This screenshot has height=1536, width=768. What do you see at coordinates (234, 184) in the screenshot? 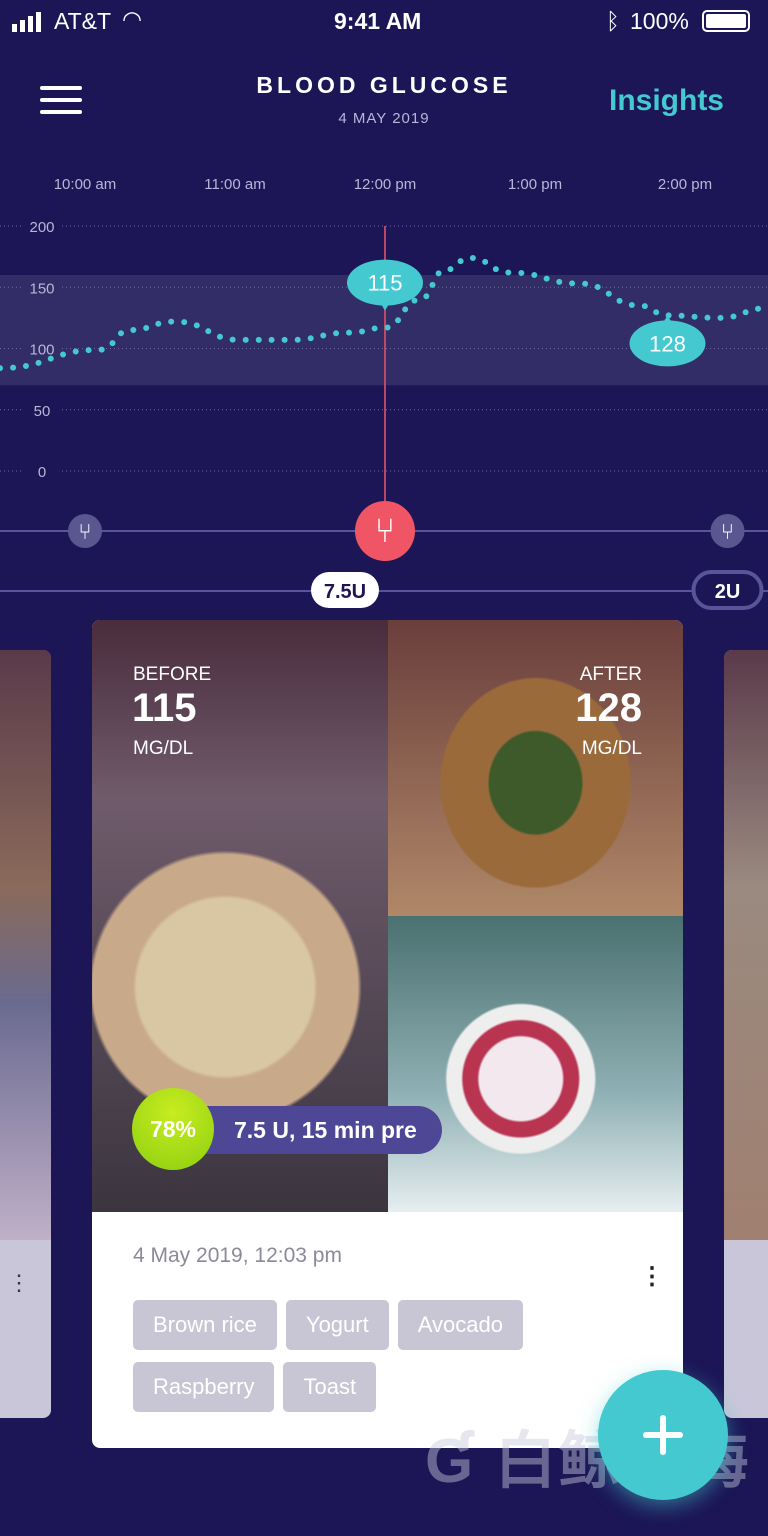
I see `x-tick-label: 11:00 am` at bounding box center [234, 184].